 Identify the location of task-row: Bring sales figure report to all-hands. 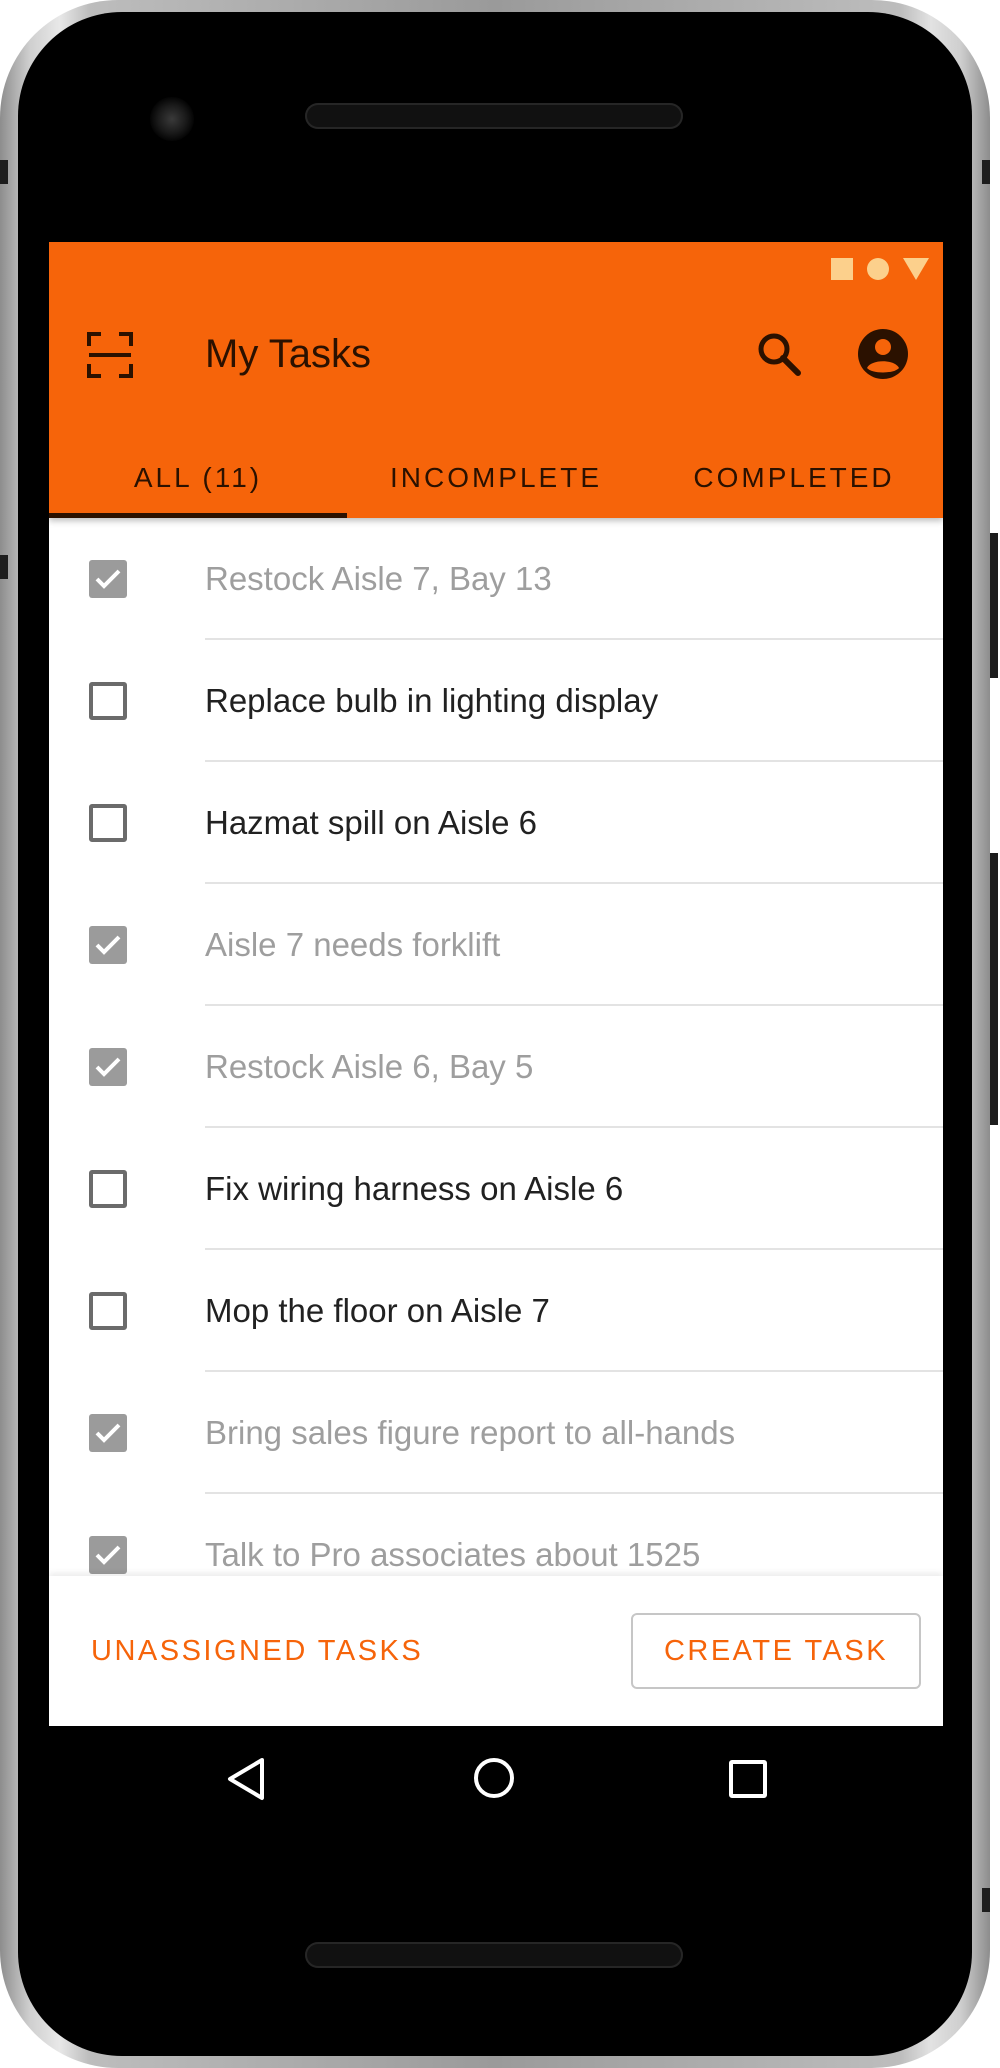
(496, 1433).